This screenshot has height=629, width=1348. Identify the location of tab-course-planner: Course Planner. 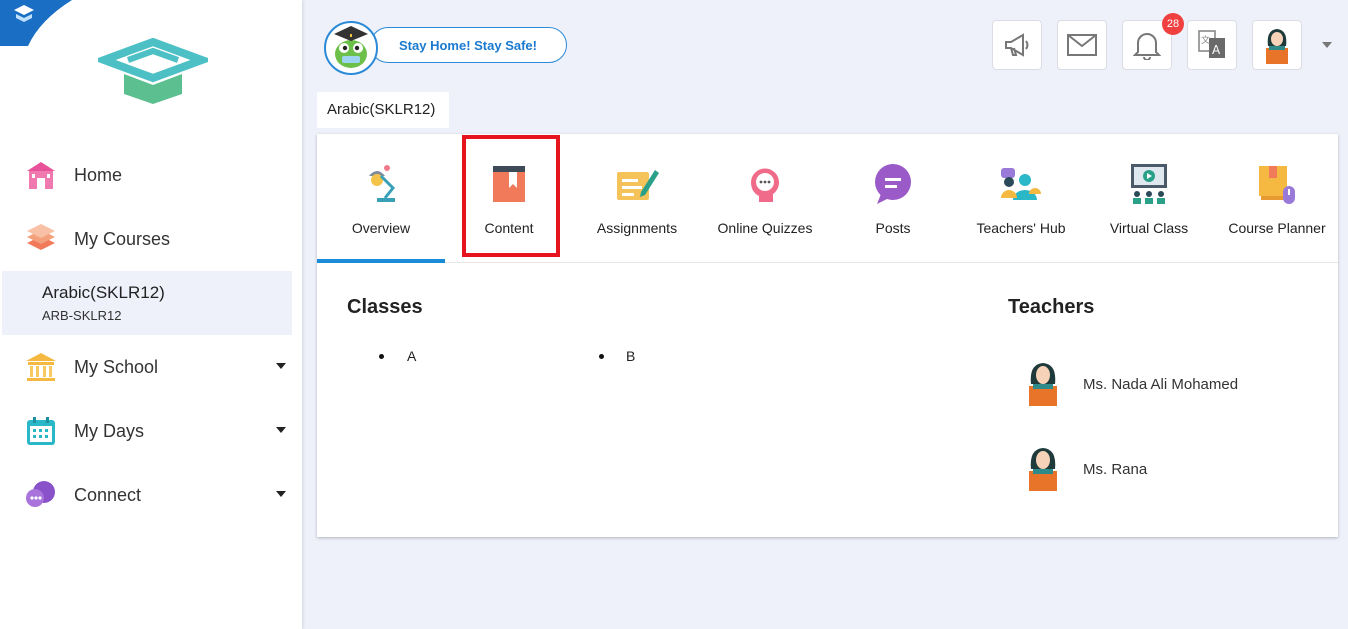
(1277, 198).